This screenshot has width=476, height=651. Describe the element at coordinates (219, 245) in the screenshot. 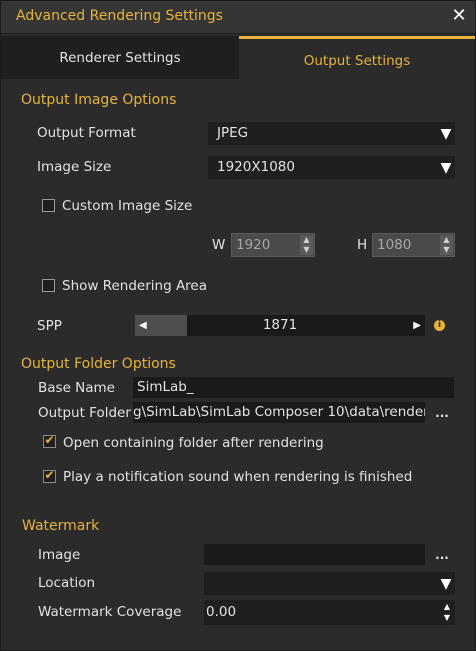

I see `width-label: W` at that location.